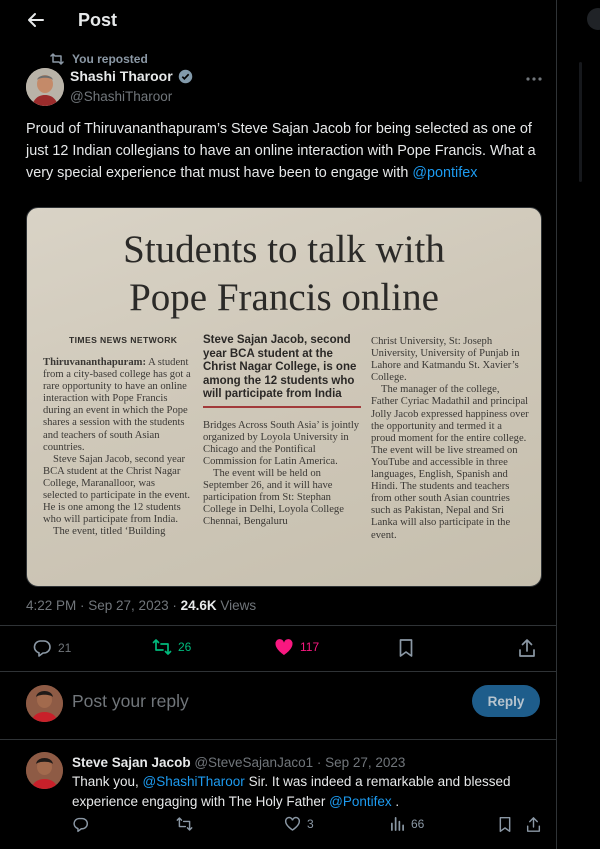 The height and width of the screenshot is (849, 600). I want to click on news-headline-line1: Students to talk with, so click(284, 249).